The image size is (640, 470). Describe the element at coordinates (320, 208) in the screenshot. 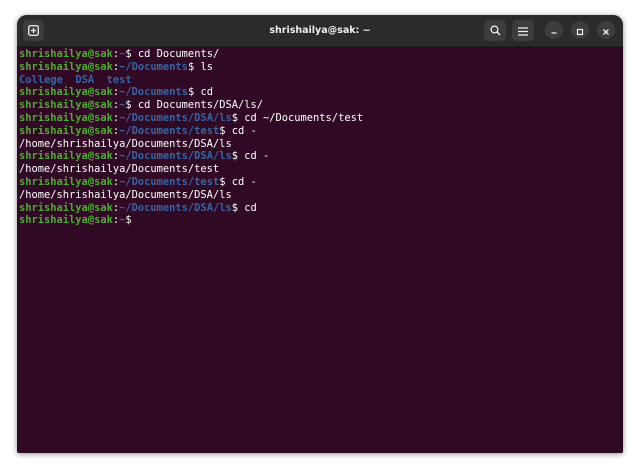

I see `prompt-line: shrishailya@sak:~/Documents/DSA/ls$ cd` at that location.